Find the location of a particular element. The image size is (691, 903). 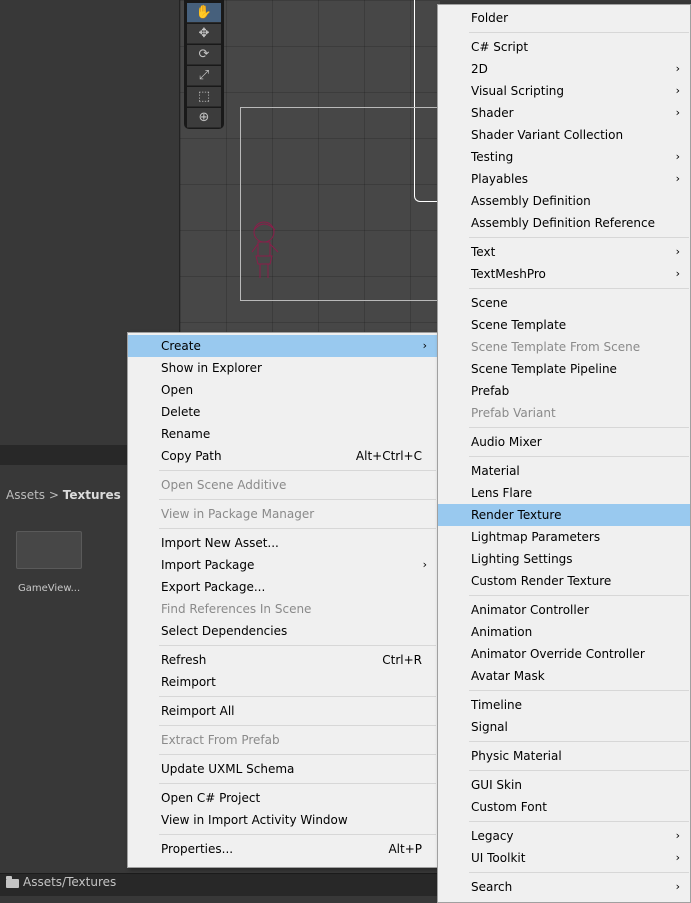

menu-item-label: Audio Mixer is located at coordinates (506, 442).